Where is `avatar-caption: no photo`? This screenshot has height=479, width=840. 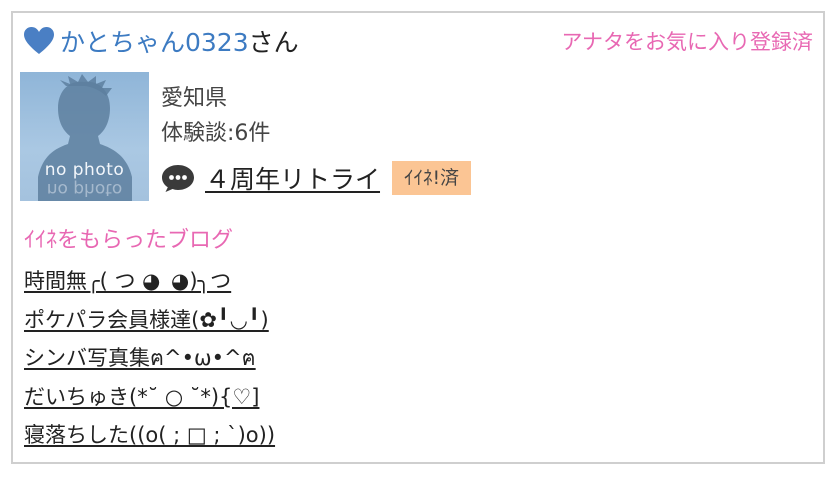
avatar-caption: no photo is located at coordinates (84, 170).